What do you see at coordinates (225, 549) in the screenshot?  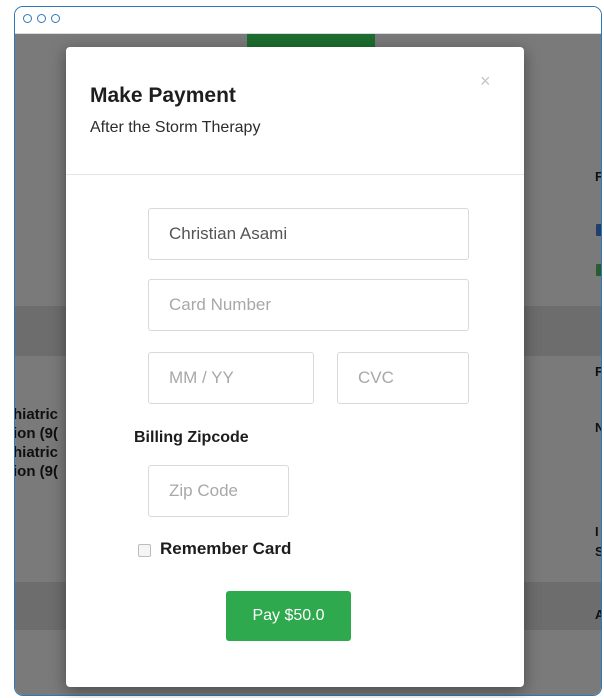 I see `remember-card-label: Remember Card` at bounding box center [225, 549].